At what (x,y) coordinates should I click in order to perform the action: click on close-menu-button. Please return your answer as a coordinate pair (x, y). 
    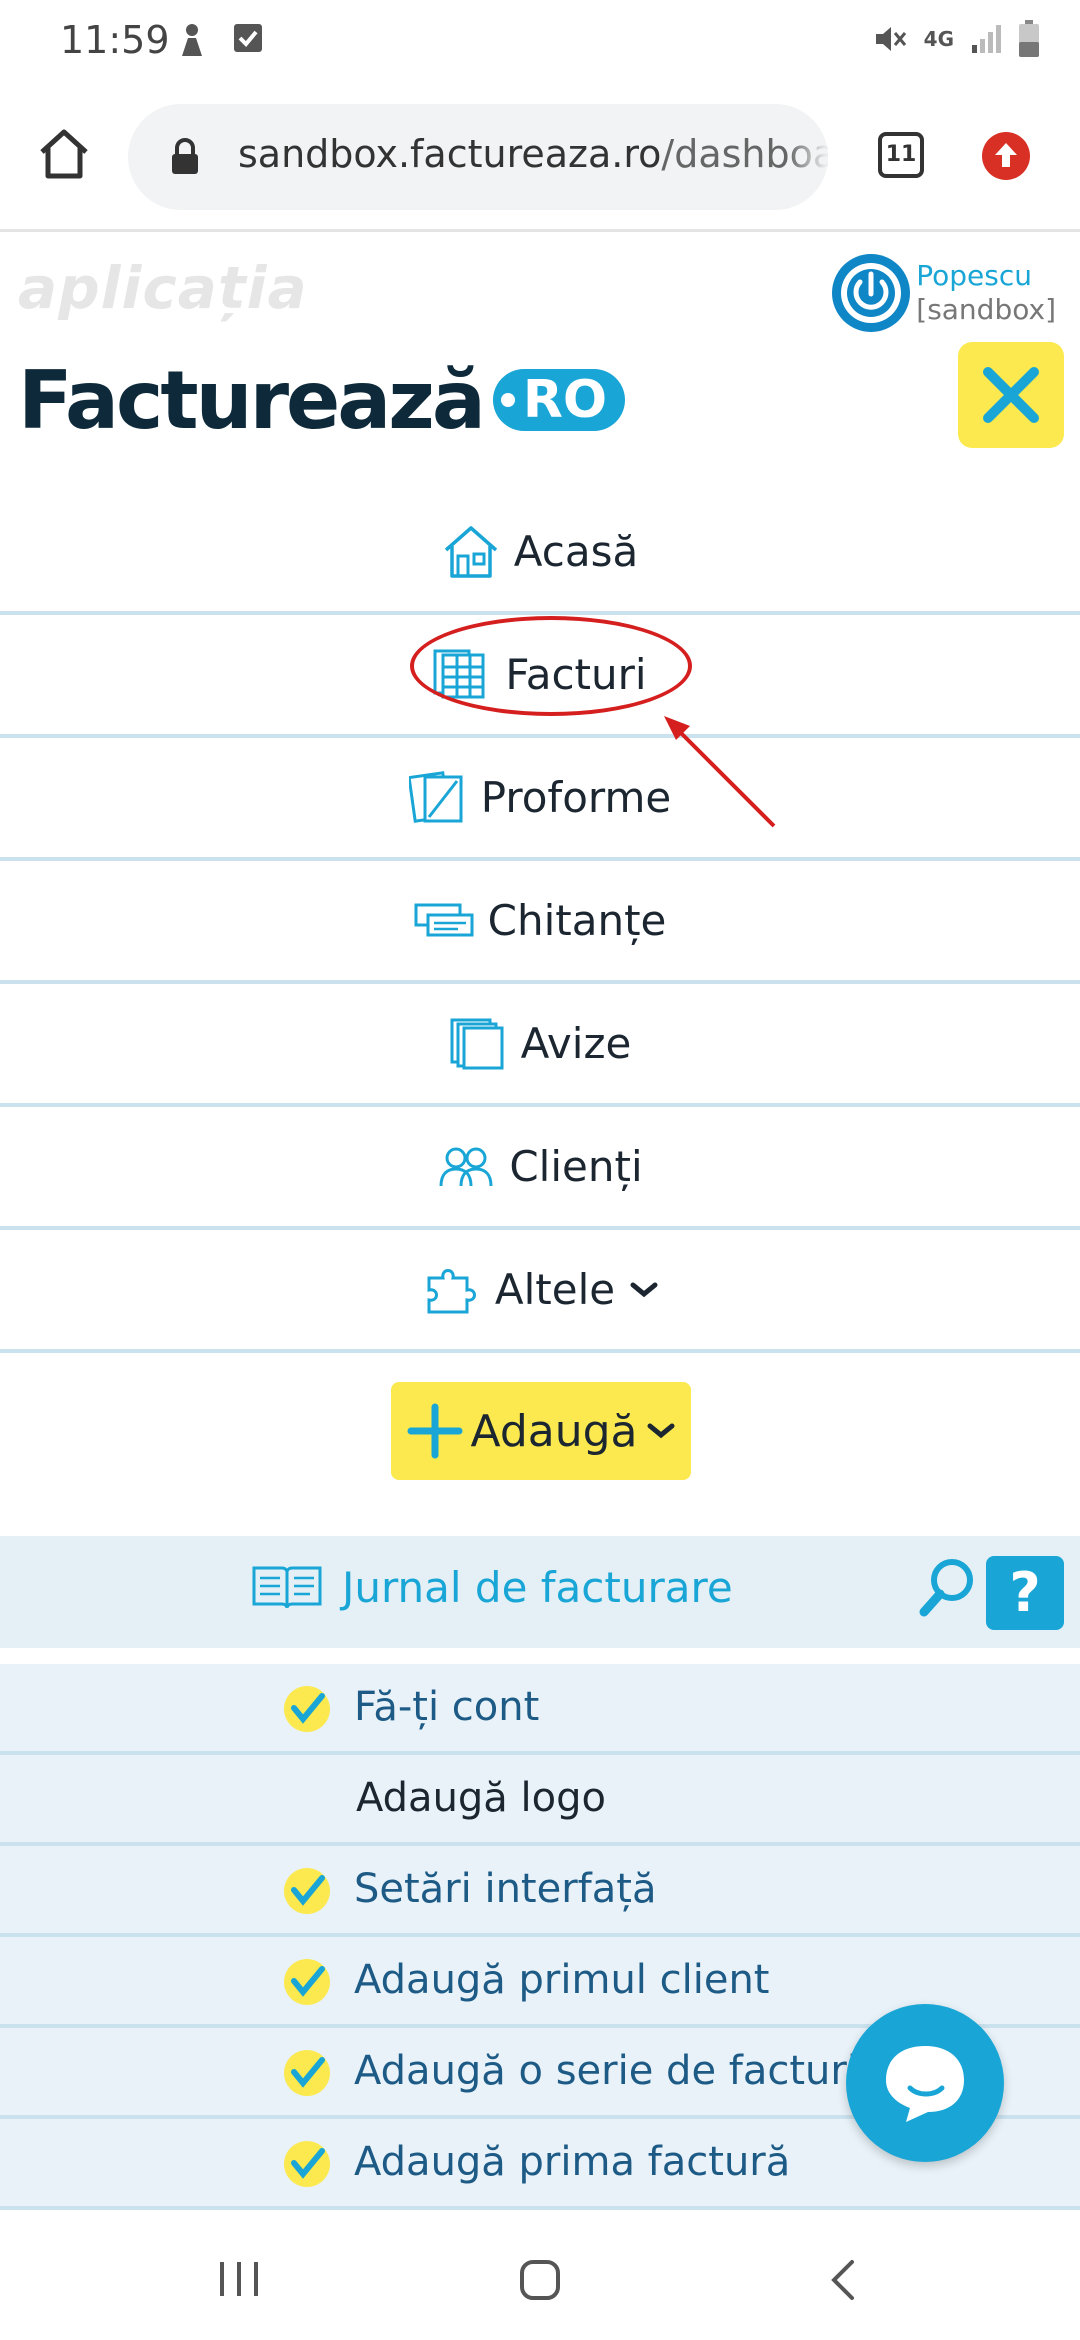
    Looking at the image, I should click on (1011, 395).